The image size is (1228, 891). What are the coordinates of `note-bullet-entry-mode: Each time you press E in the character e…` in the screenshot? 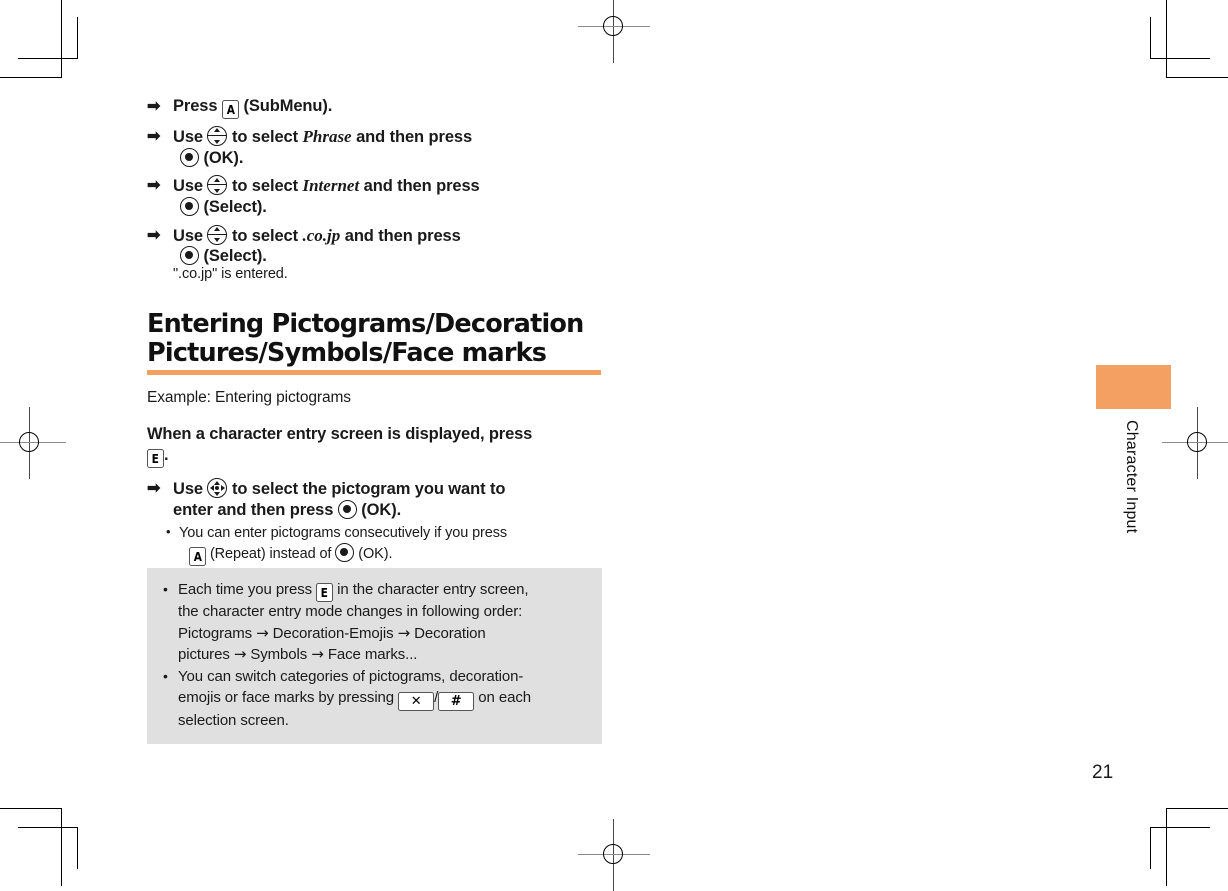 It's located at (374, 623).